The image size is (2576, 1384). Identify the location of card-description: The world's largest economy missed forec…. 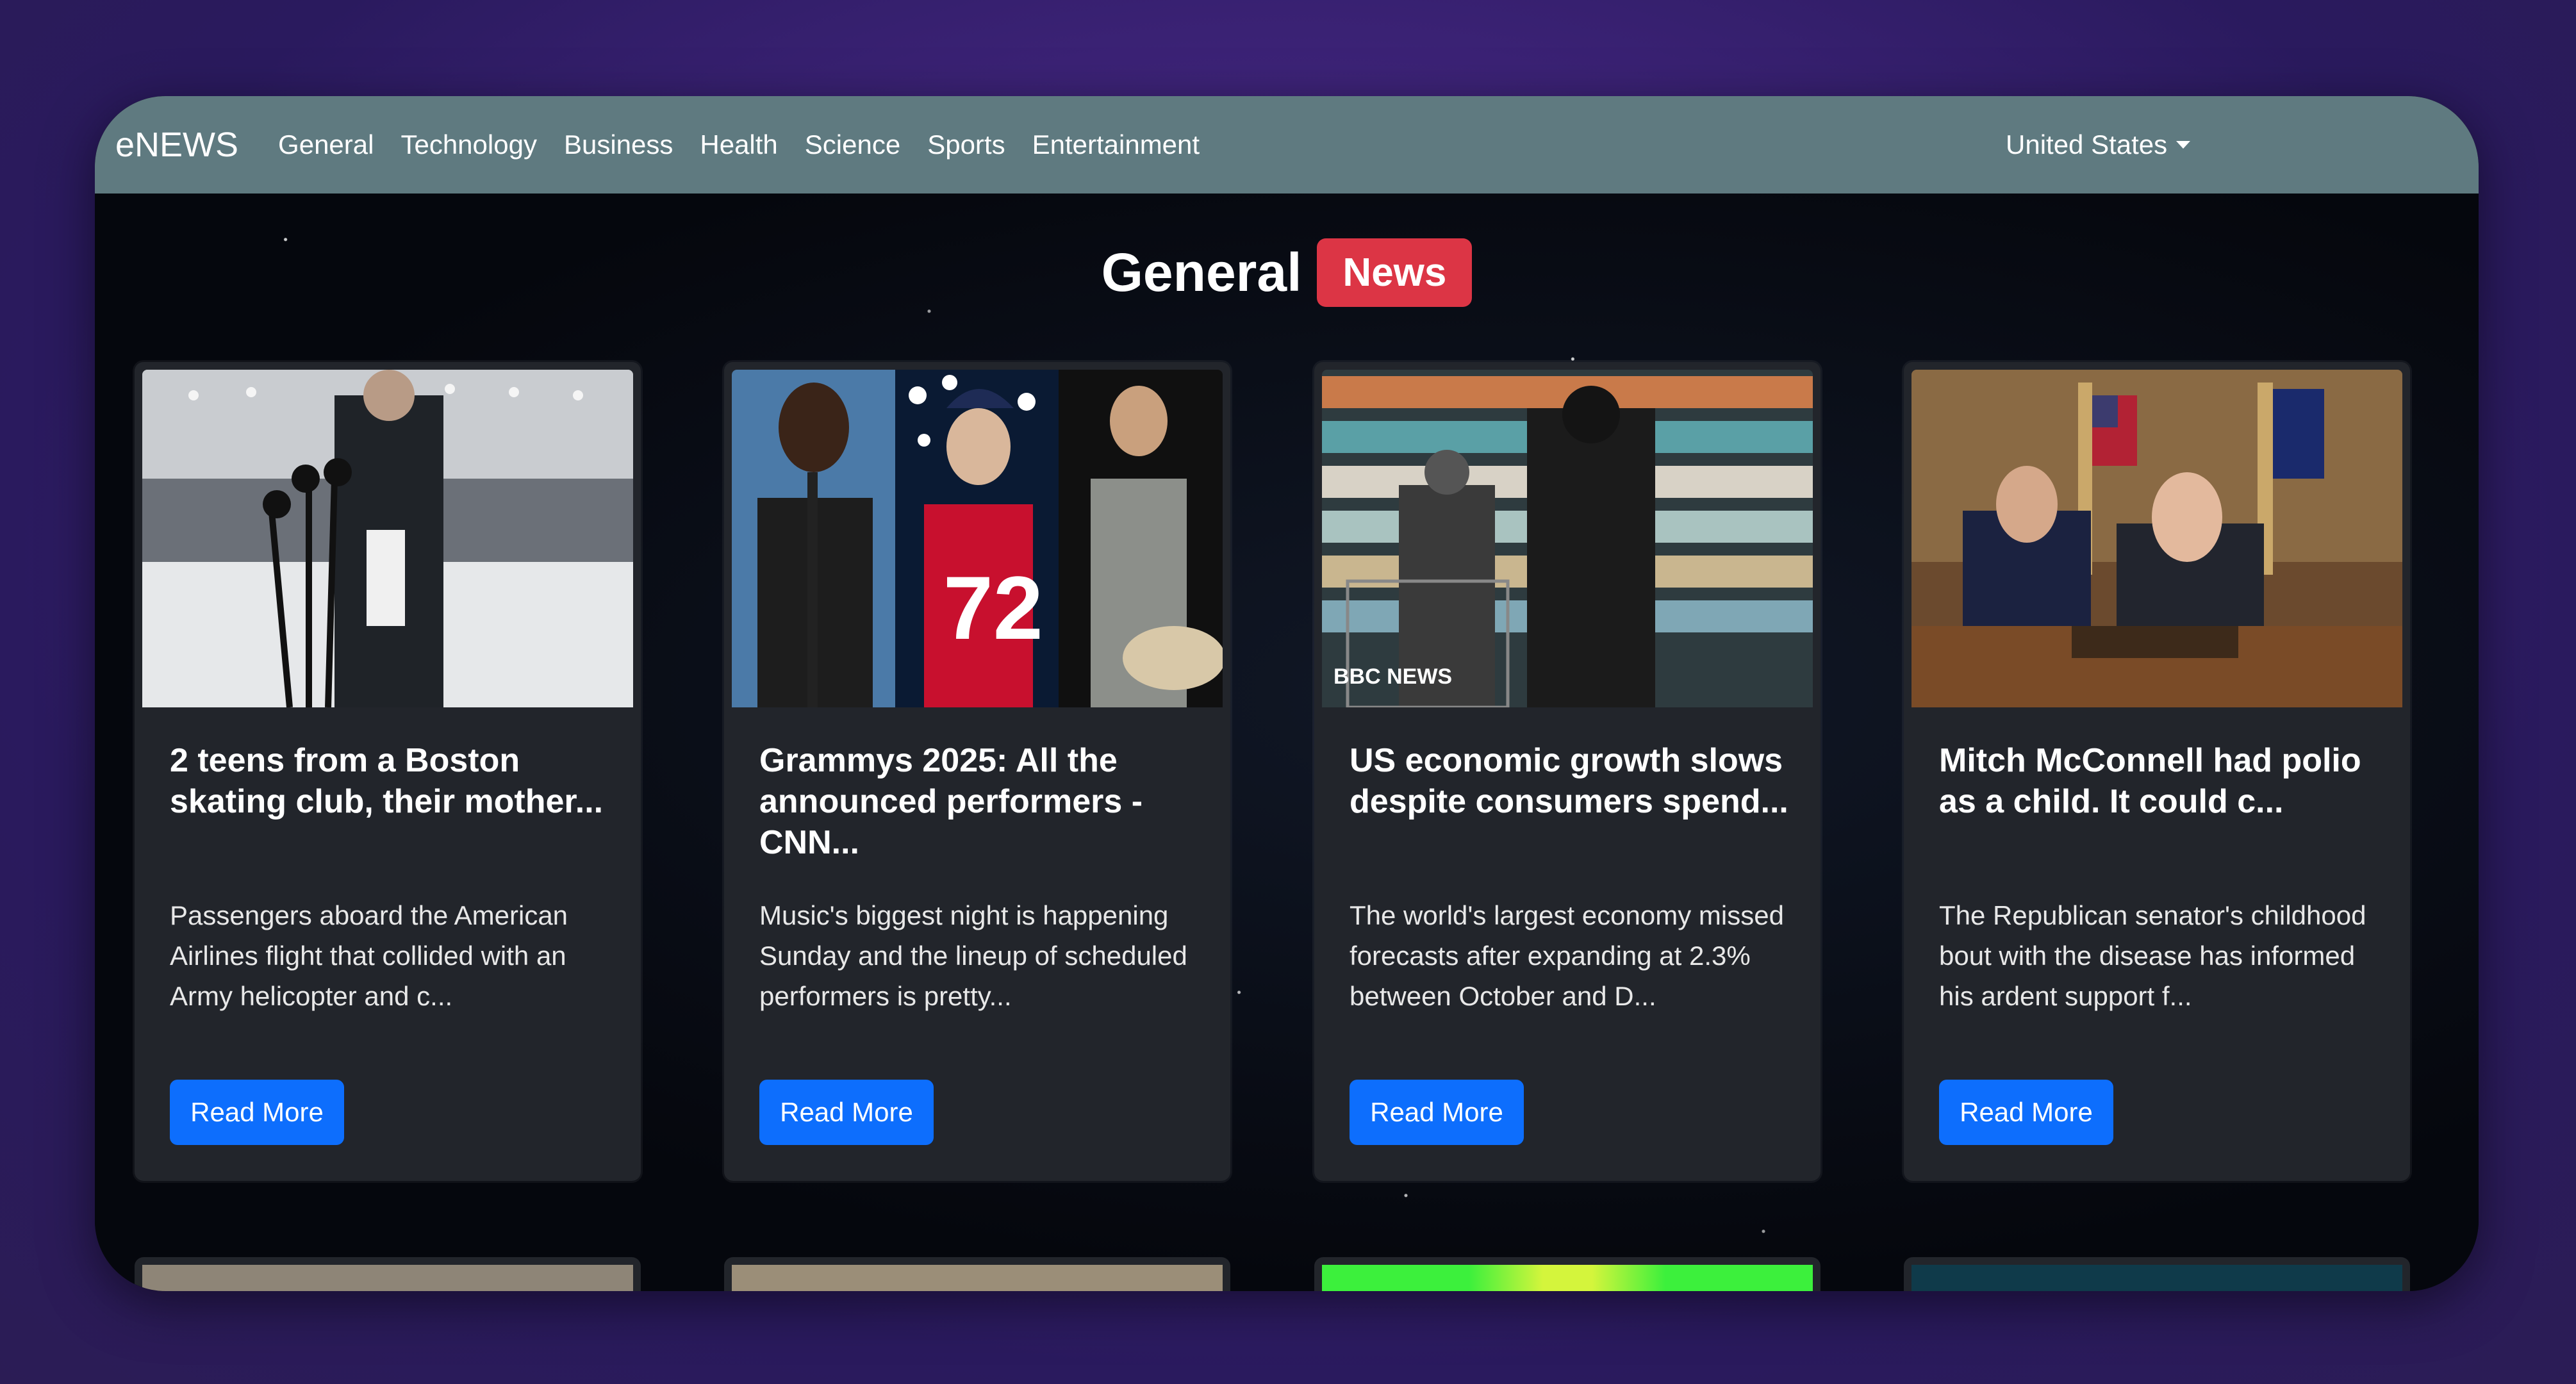
(1567, 955).